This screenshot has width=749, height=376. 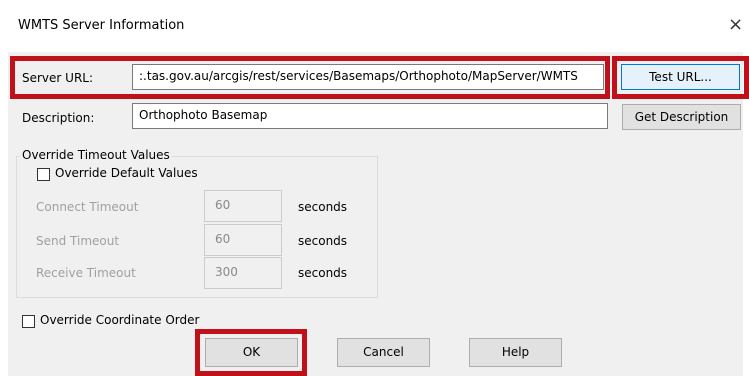 I want to click on connect-timeout-label: Connect Timeout, so click(x=87, y=207).